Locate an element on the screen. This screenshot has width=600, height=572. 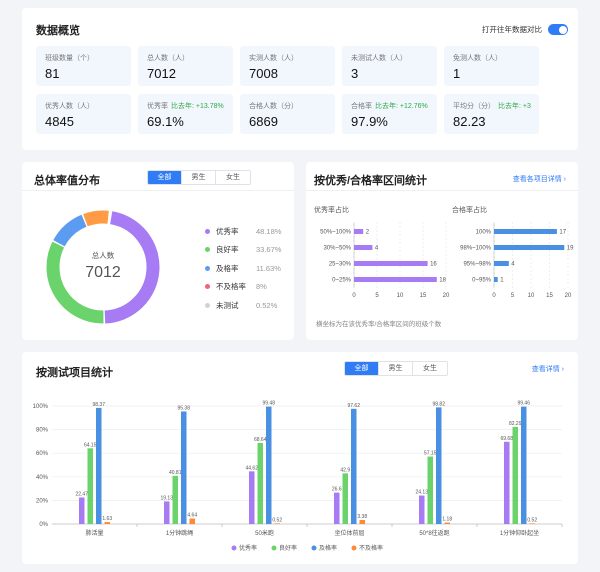
legend-percent: 33.67% is located at coordinates (269, 250).